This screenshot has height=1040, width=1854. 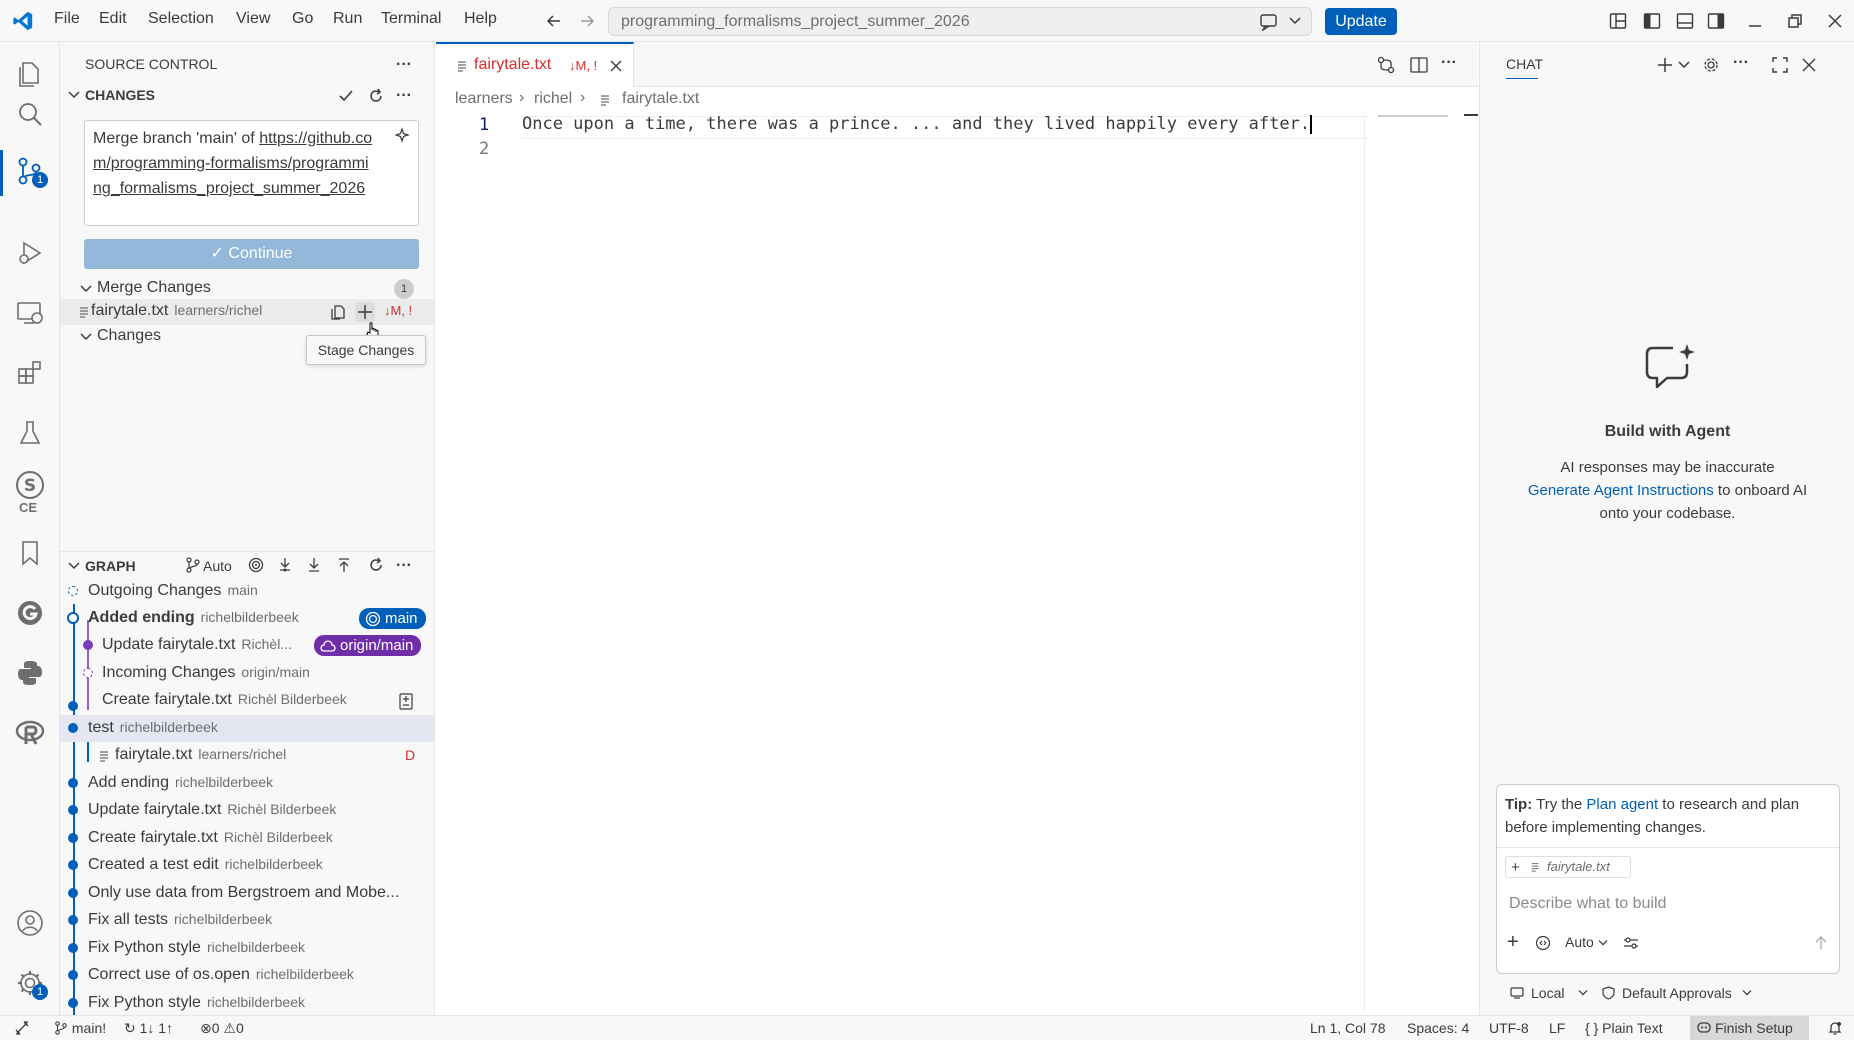 I want to click on encoding: UTF-8, so click(x=1509, y=1028).